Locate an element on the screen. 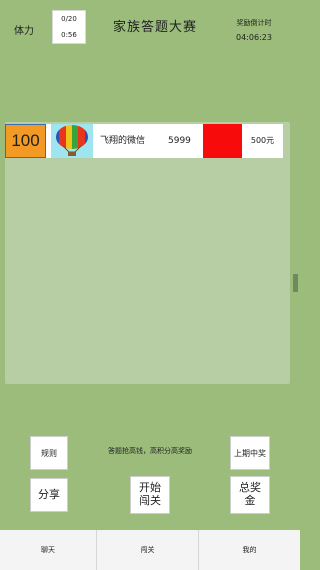  avatar is located at coordinates (72, 141).